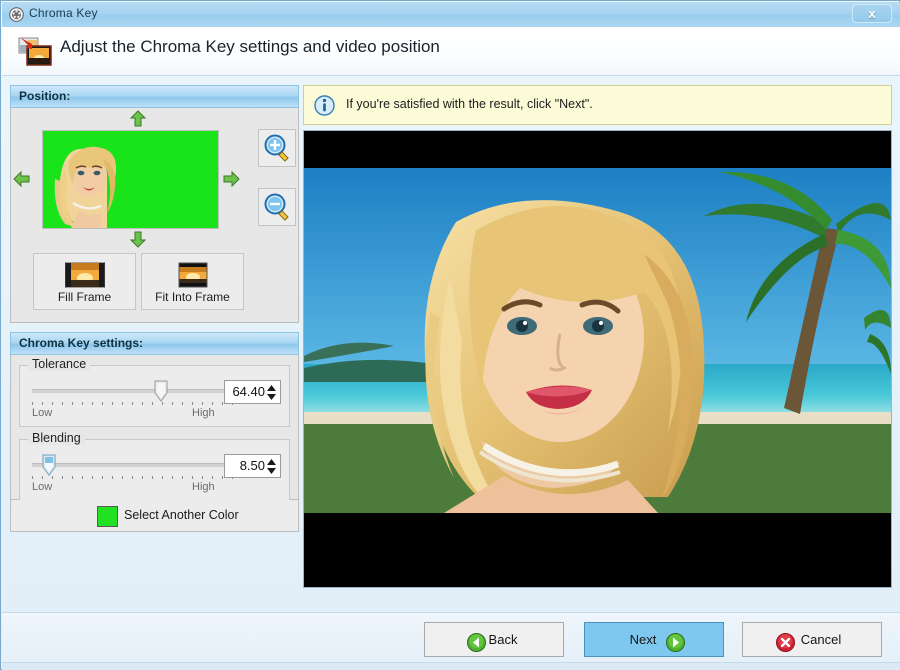  Describe the element at coordinates (84, 297) in the screenshot. I see `fill-frame-label: Fill Frame` at that location.